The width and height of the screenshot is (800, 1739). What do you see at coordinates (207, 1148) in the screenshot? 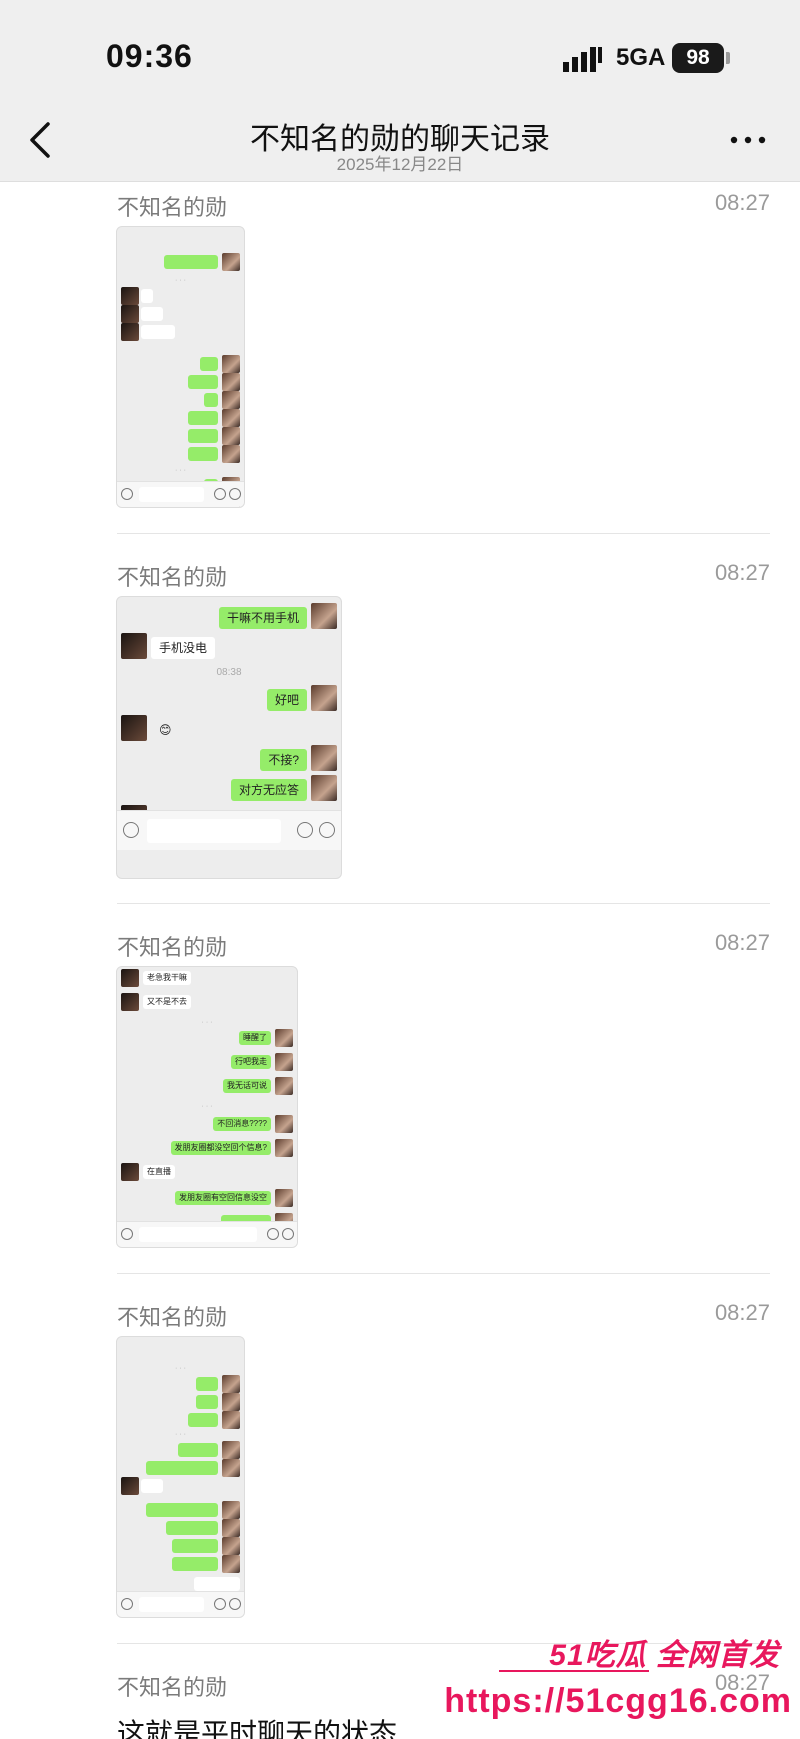
I see `chat-row: 发朋友圈都没空回个信息?` at bounding box center [207, 1148].